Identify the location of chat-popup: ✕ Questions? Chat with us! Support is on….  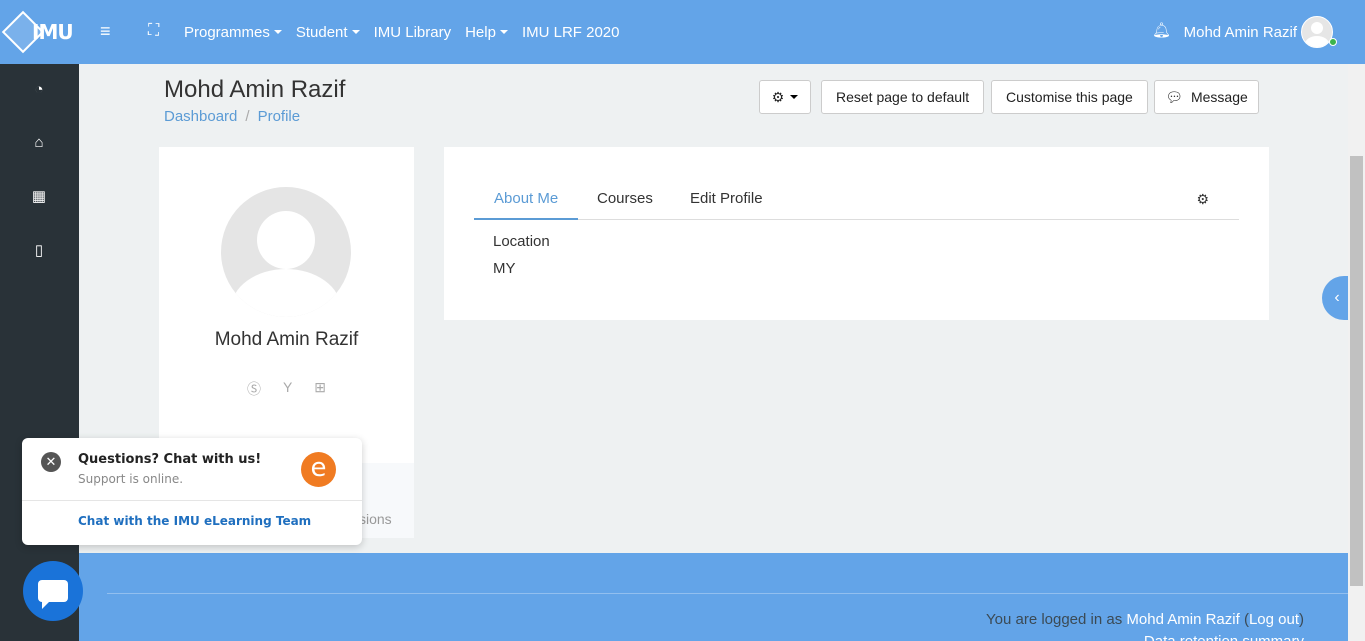
(192, 491).